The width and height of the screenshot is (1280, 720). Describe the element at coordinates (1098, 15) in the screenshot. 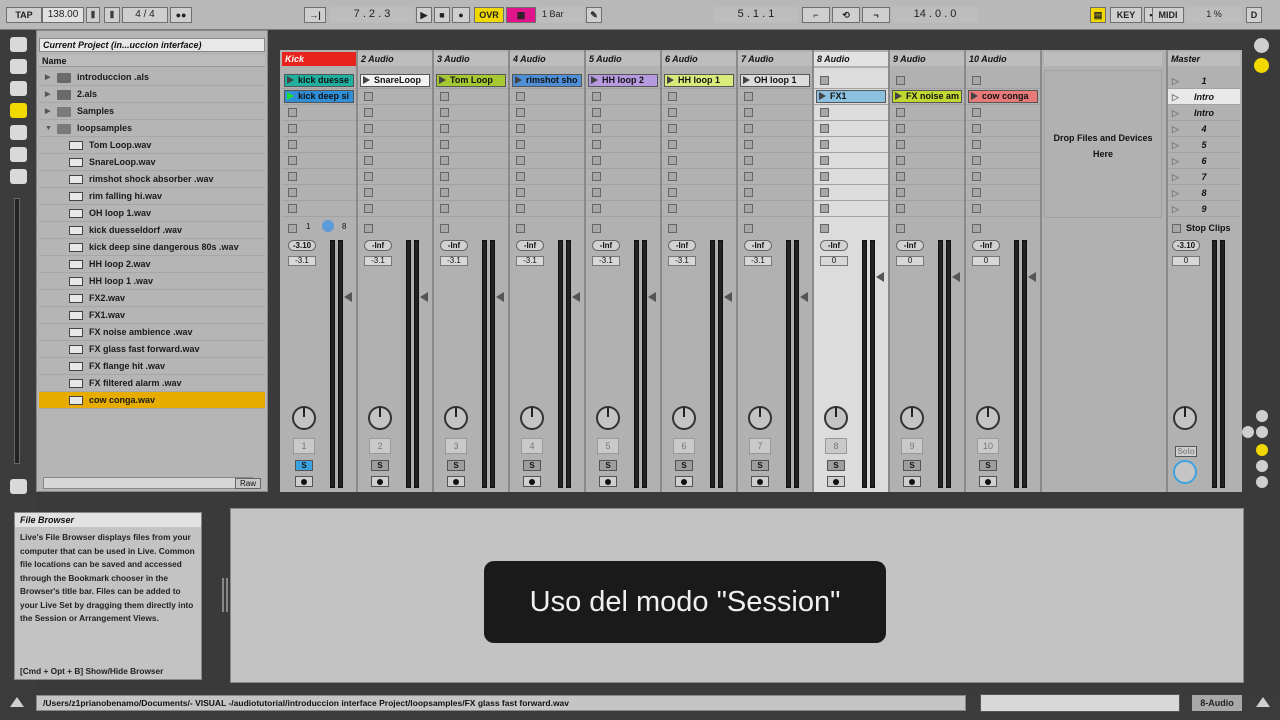

I see `key-map-icon: ▤` at that location.